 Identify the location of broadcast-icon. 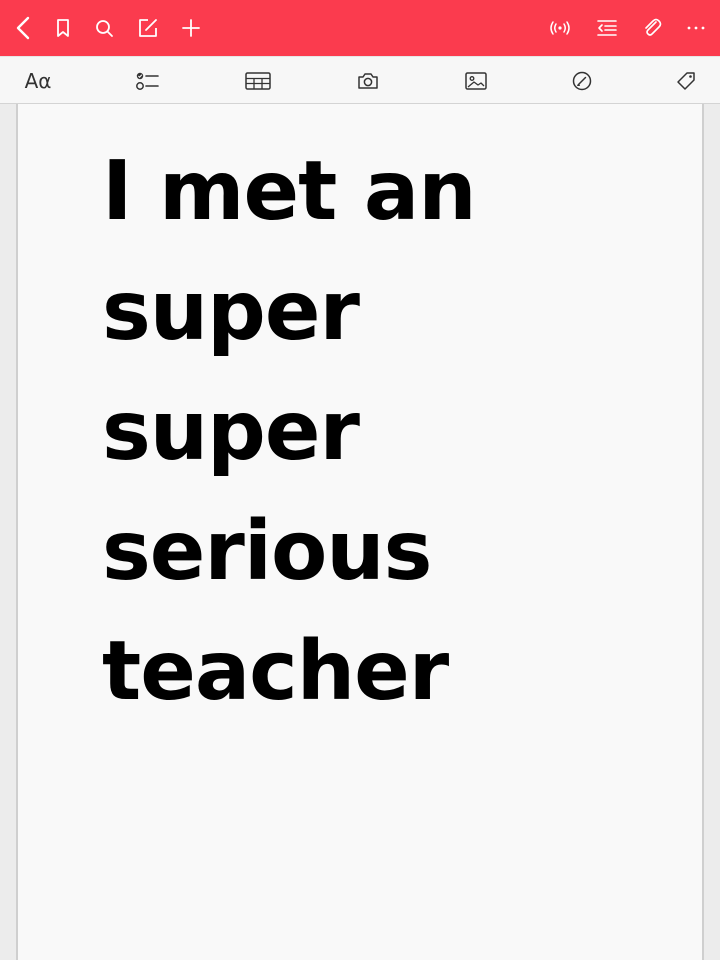
(560, 28).